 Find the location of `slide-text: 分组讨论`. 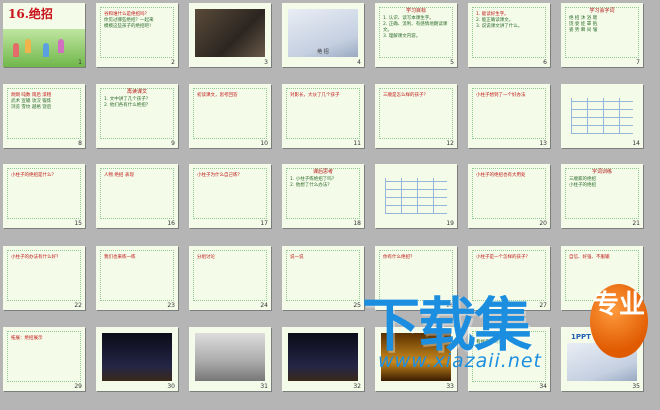

slide-text: 分组讨论 is located at coordinates (206, 257).